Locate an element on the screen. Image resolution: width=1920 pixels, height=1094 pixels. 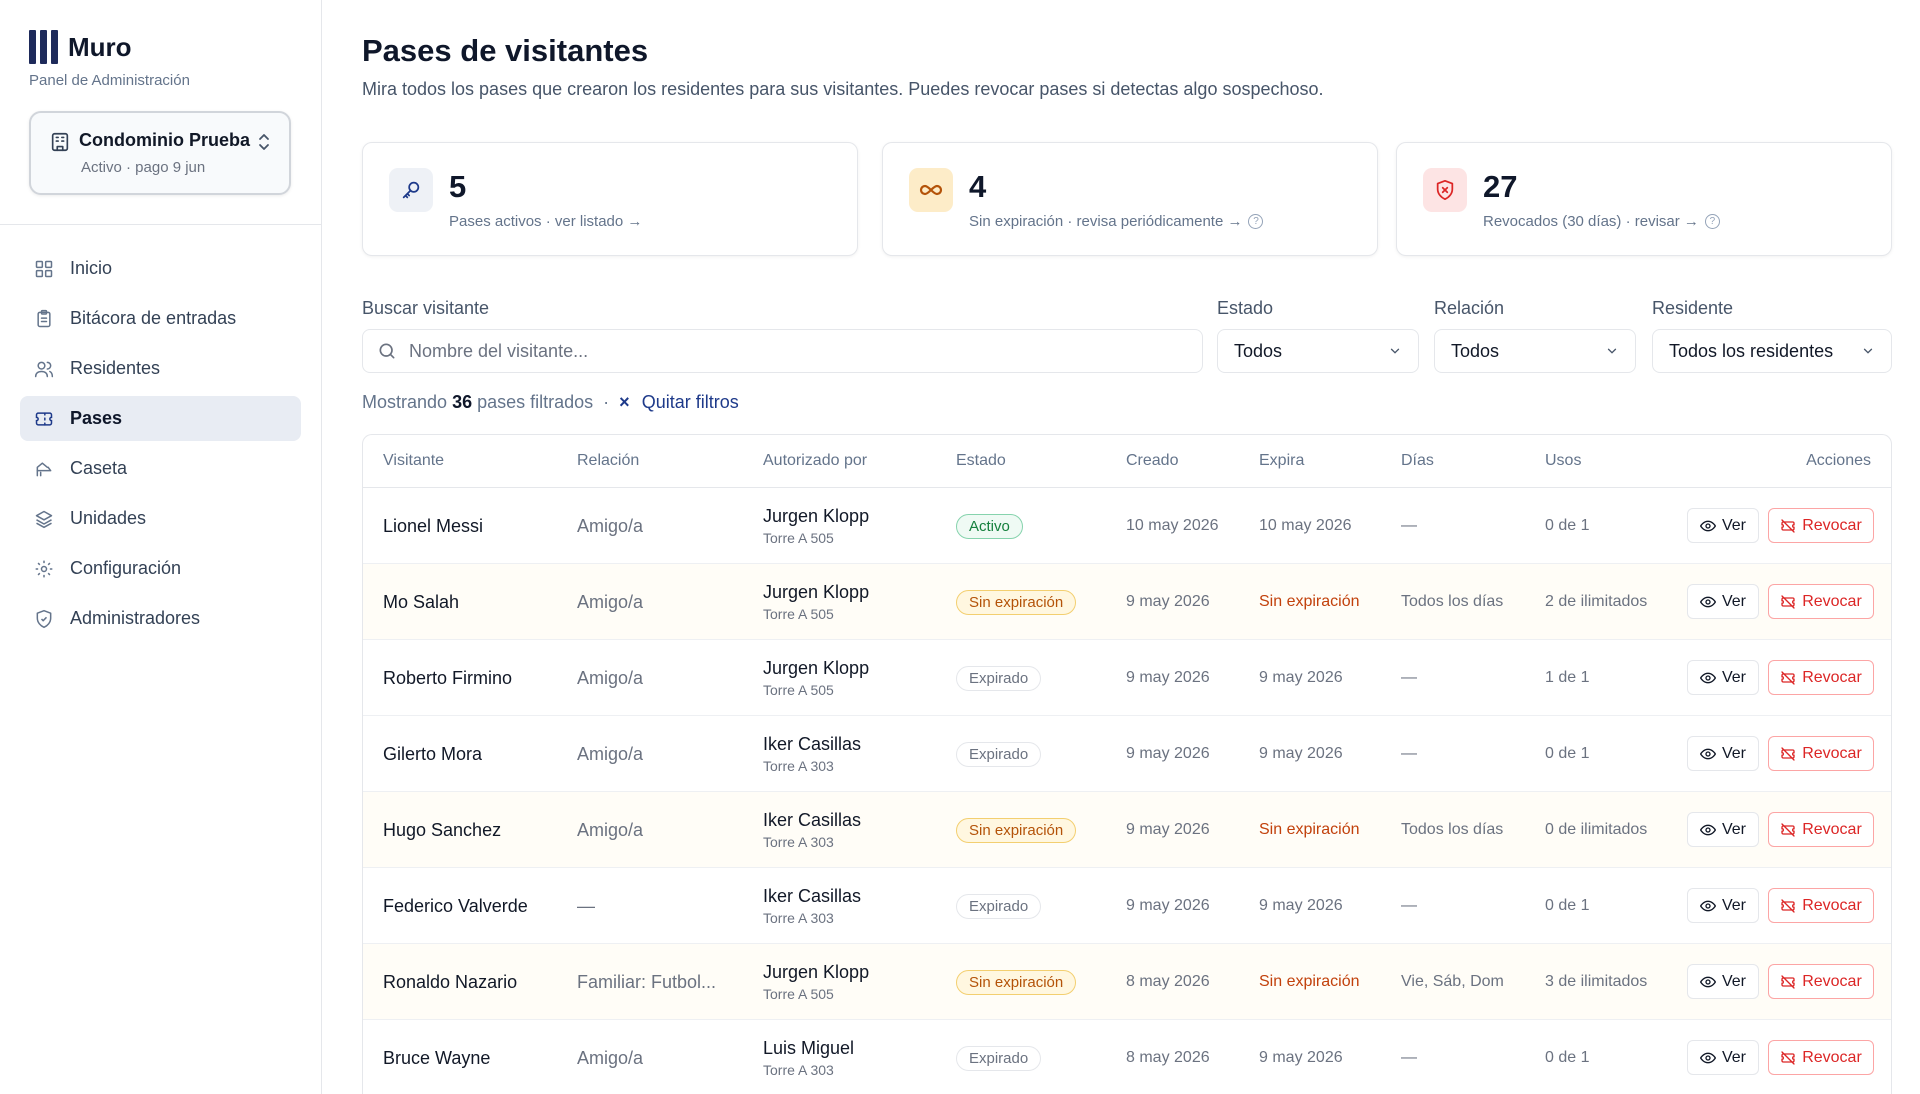
sidebar-item-configuracion: Configuración is located at coordinates (160, 568).